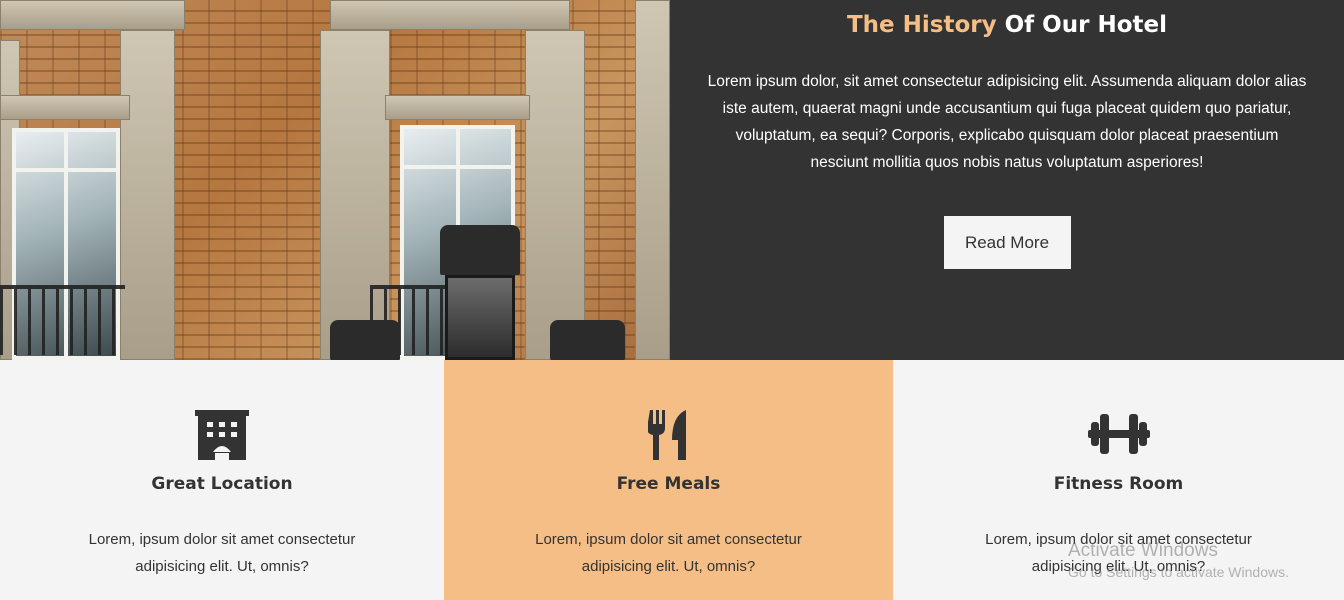  What do you see at coordinates (1118, 435) in the screenshot?
I see `dumbbell-icon` at bounding box center [1118, 435].